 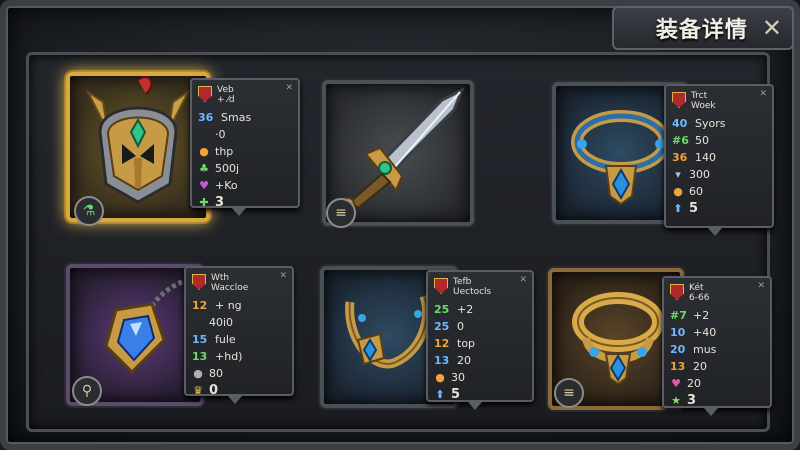 What do you see at coordinates (450, 377) in the screenshot?
I see `stat-row: ● 30` at bounding box center [450, 377].